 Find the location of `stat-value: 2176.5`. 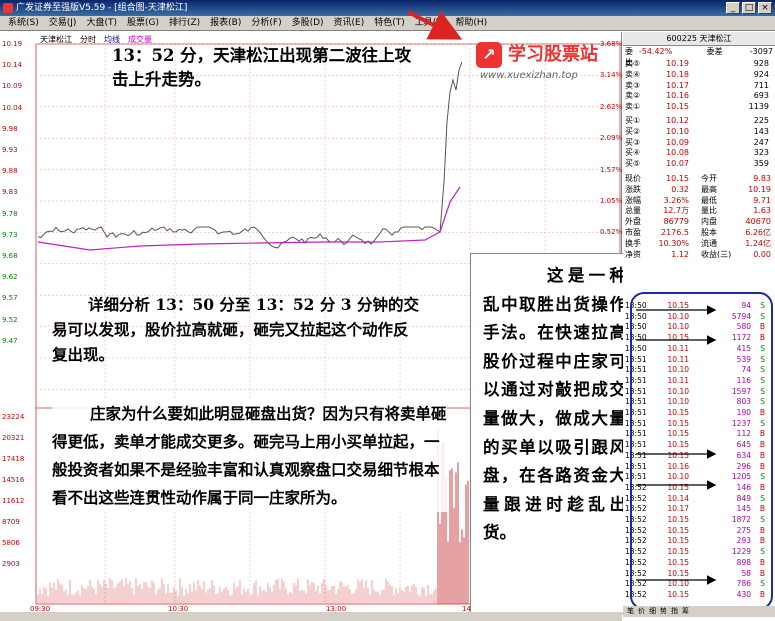

stat-value: 2176.5 is located at coordinates (675, 232).